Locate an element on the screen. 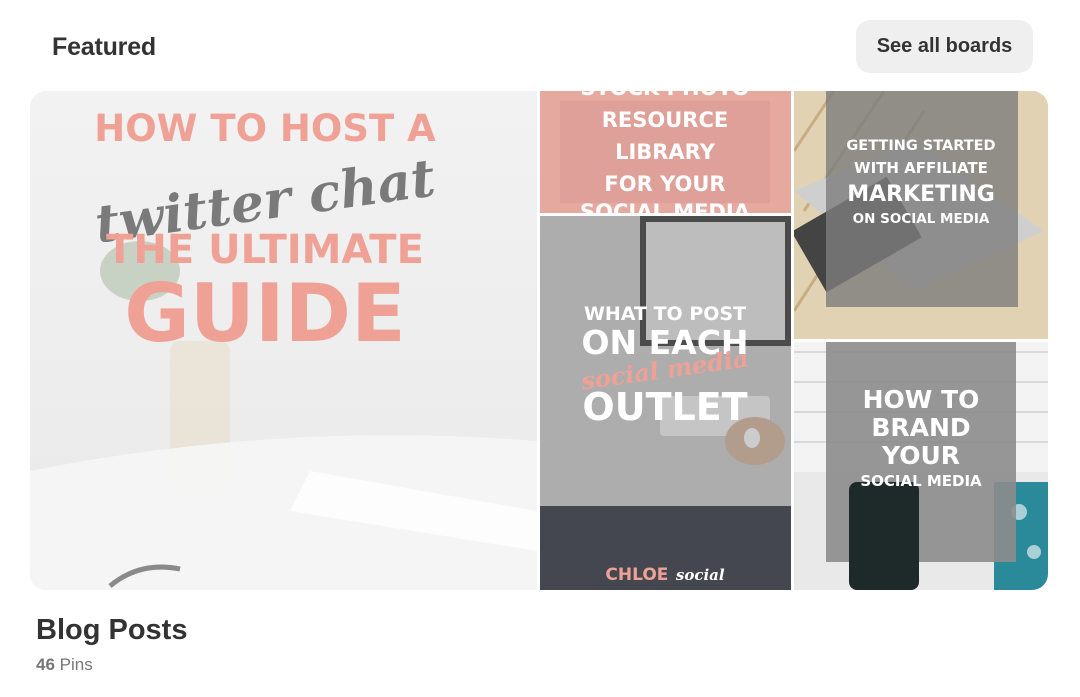  top-right-pin-line1: GETTING STARTED is located at coordinates (920, 146).